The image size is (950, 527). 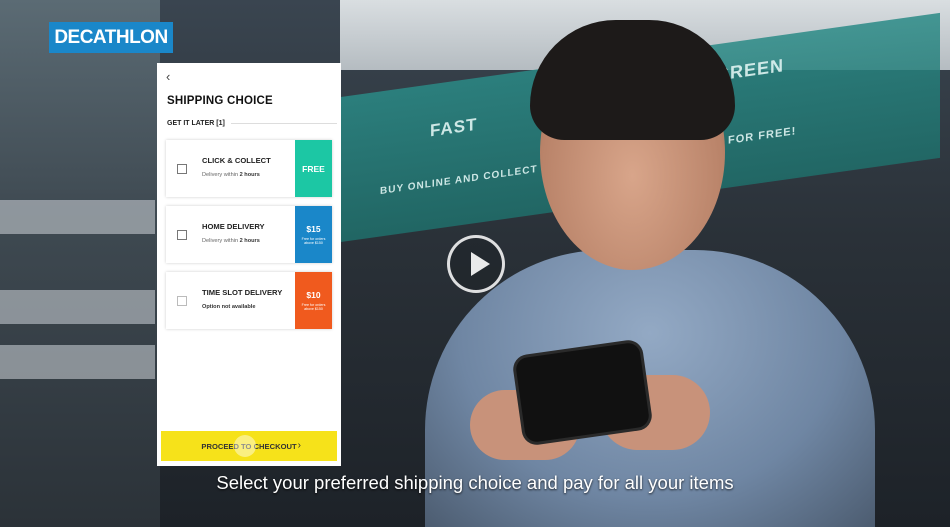 What do you see at coordinates (245, 446) in the screenshot?
I see `tap-indicator` at bounding box center [245, 446].